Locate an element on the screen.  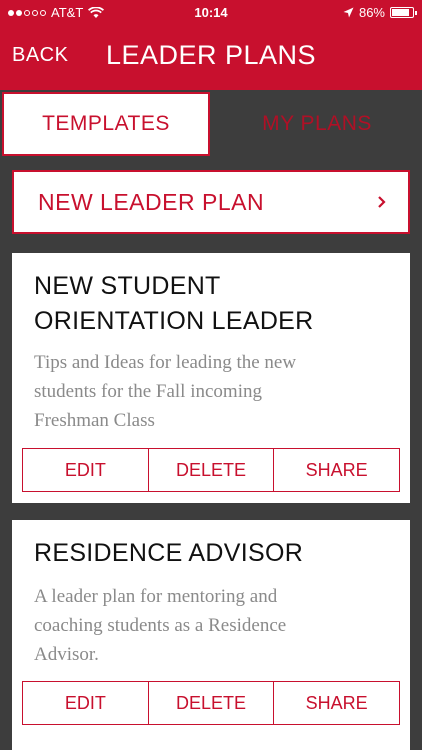
card-title-line: NEW STUDENT is located at coordinates (127, 286).